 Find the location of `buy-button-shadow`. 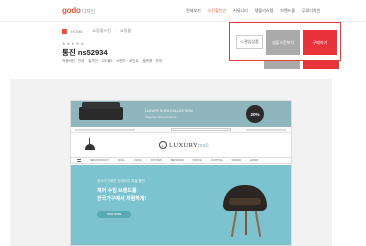

buy-button-shadow is located at coordinates (321, 65).